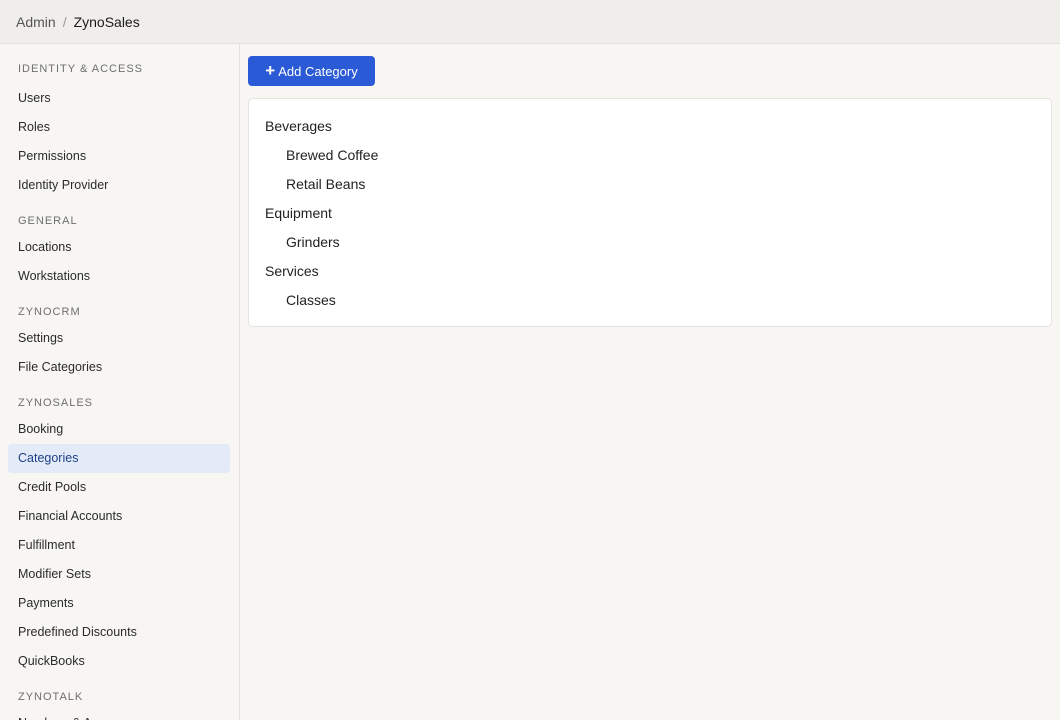  What do you see at coordinates (119, 127) in the screenshot?
I see `sidebar-item-roles: Roles` at bounding box center [119, 127].